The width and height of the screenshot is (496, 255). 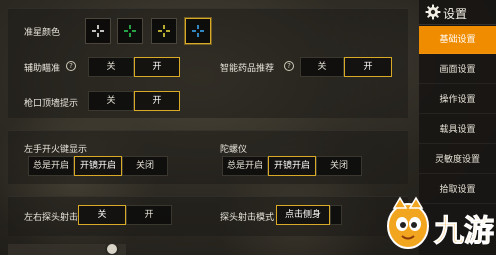 What do you see at coordinates (245, 166) in the screenshot?
I see `gyroscope-always-on-button: 总是开启` at bounding box center [245, 166].